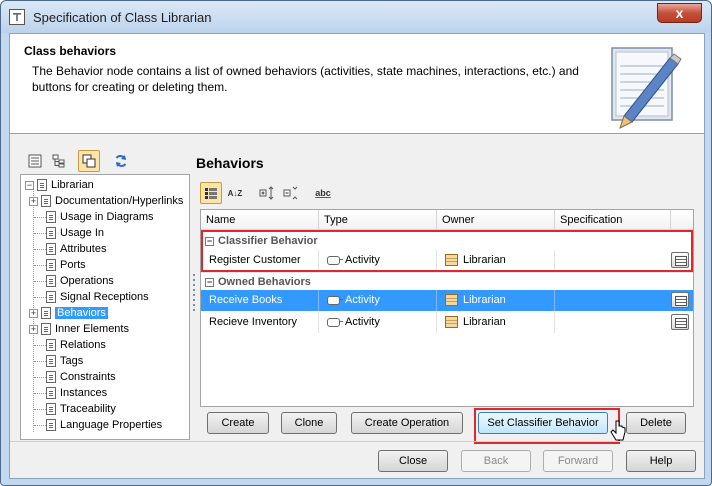 This screenshot has height=486, width=712. What do you see at coordinates (407, 423) in the screenshot?
I see `create-operation-button: Create Operation` at bounding box center [407, 423].